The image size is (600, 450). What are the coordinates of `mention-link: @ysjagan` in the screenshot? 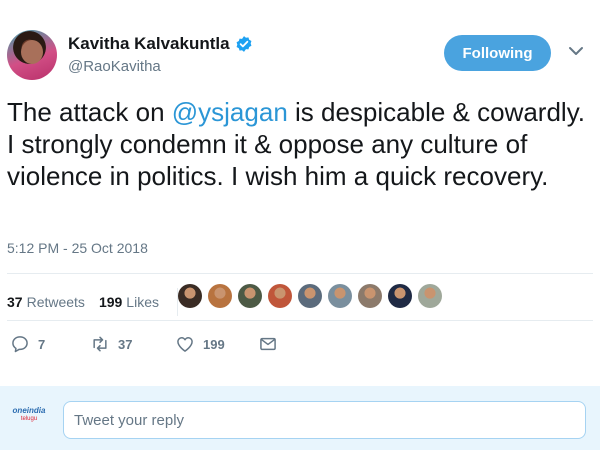 It's located at (230, 112).